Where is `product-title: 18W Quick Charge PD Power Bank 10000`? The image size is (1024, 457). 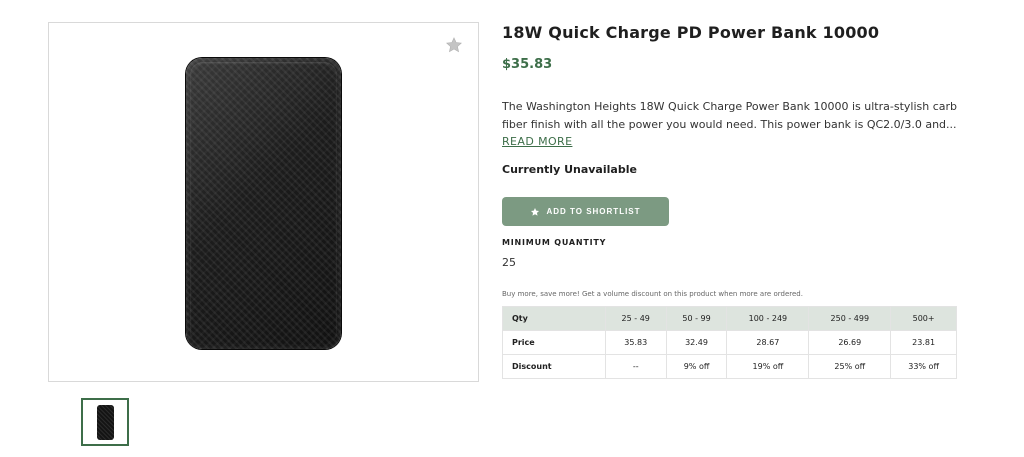 product-title: 18W Quick Charge PD Power Bank 10000 is located at coordinates (691, 32).